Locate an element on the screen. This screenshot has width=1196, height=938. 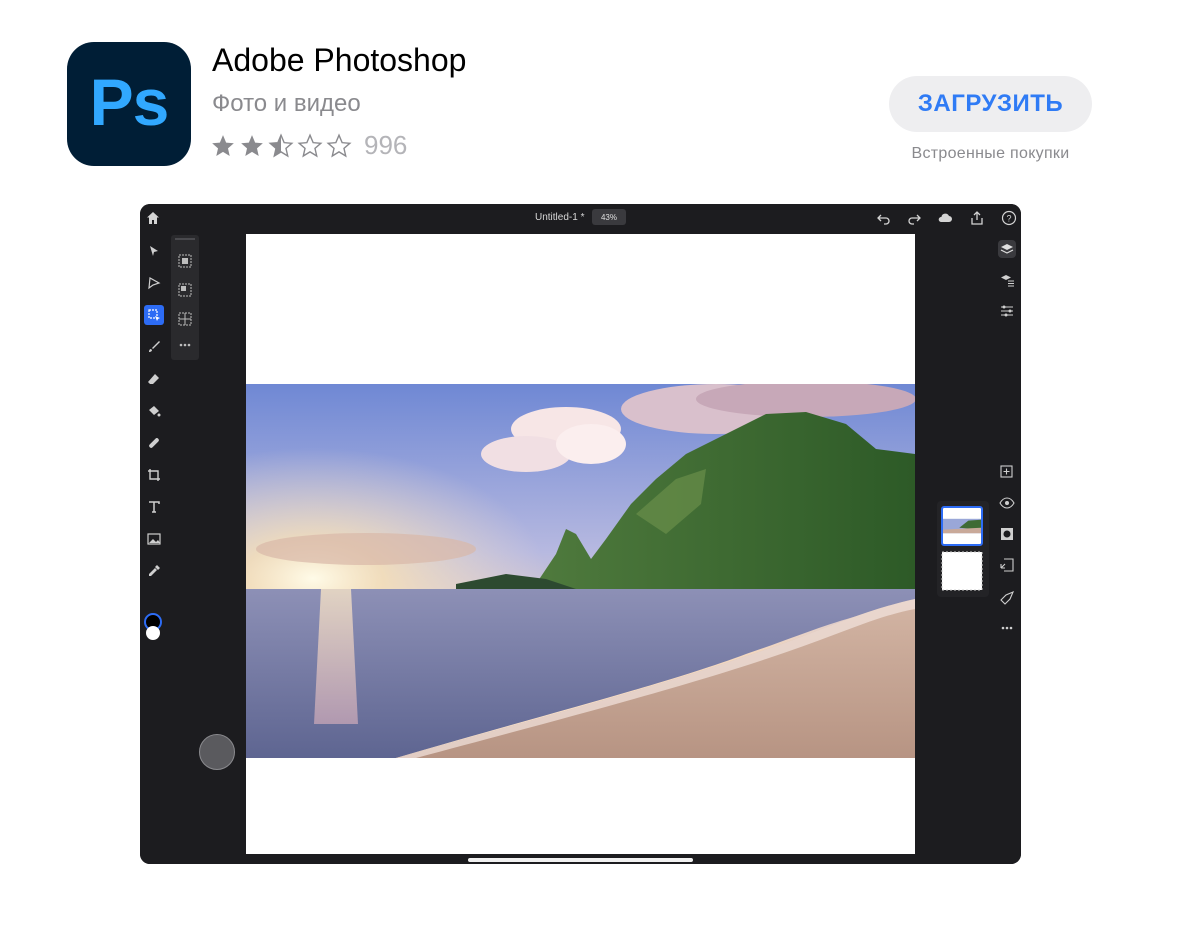
eraser-tool is located at coordinates (154, 379).